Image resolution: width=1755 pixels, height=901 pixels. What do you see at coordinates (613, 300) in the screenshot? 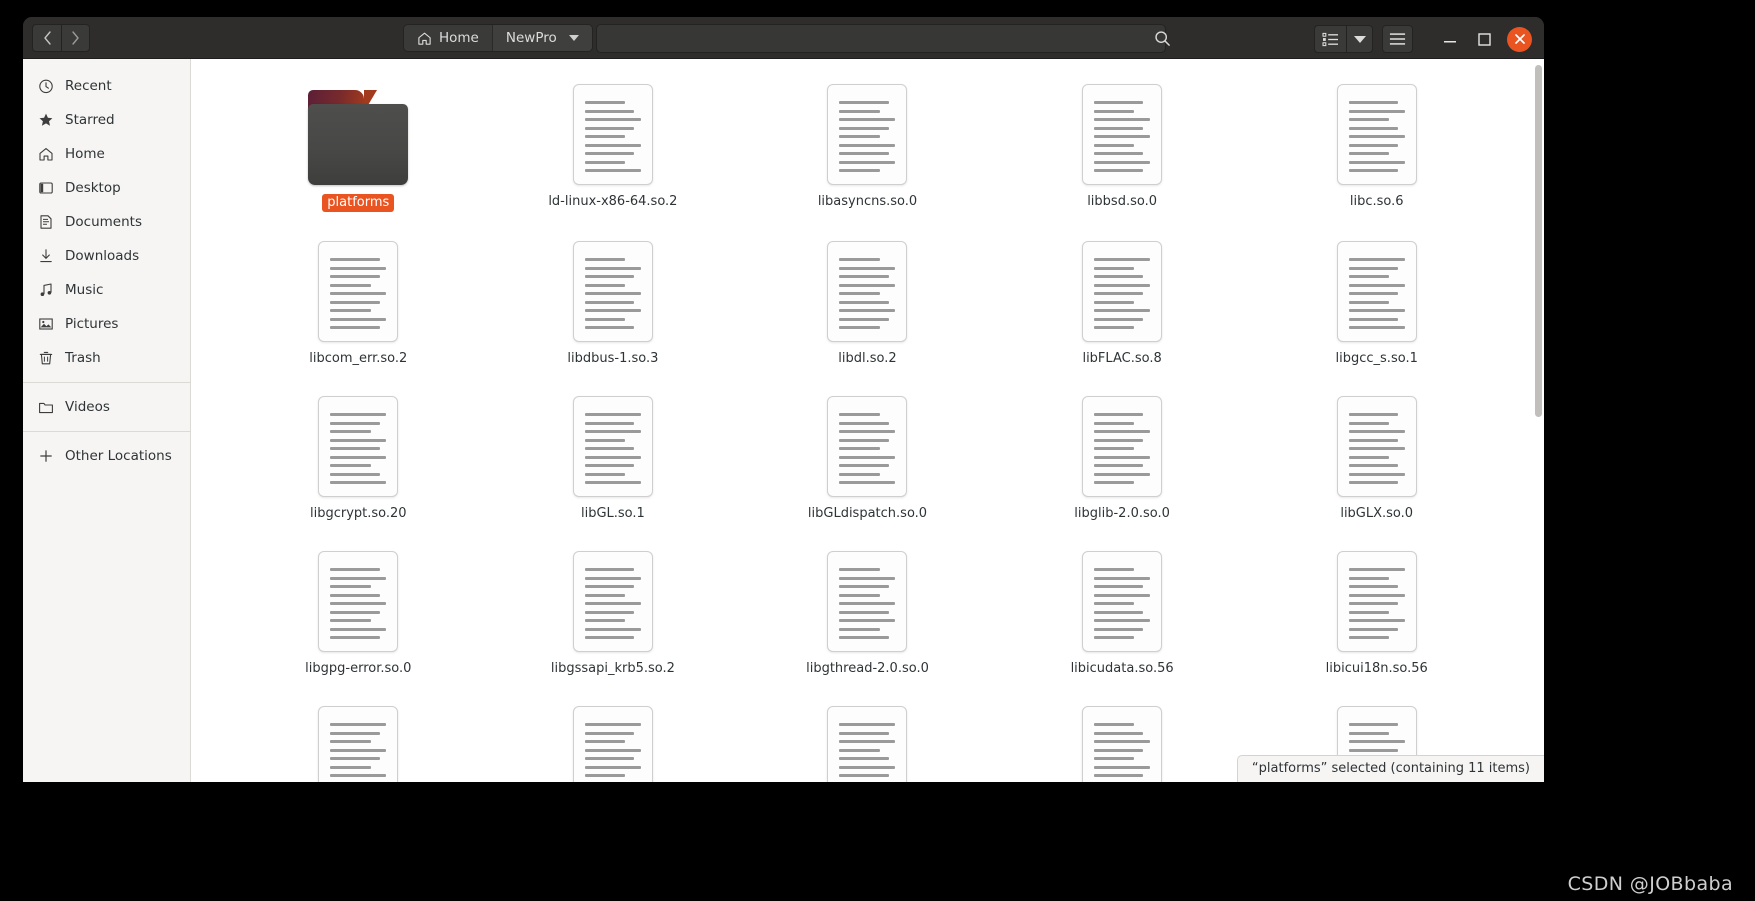
I see `file-item: libdbus-1.so.3` at bounding box center [613, 300].